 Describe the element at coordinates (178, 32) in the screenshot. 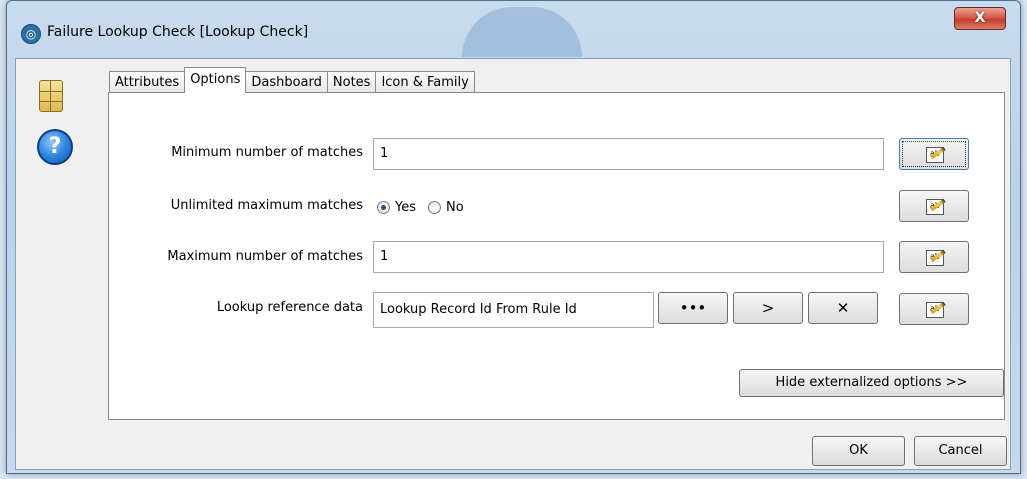

I see `window-title: Failure Lookup Check [Lookup Check]` at that location.